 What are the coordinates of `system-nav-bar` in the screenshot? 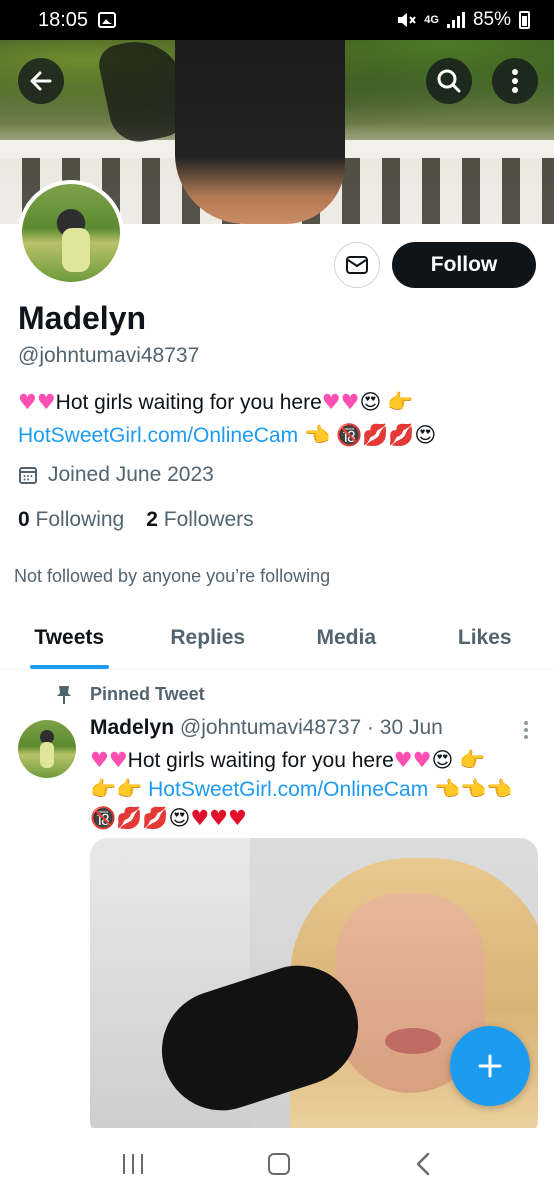 It's located at (277, 1164).